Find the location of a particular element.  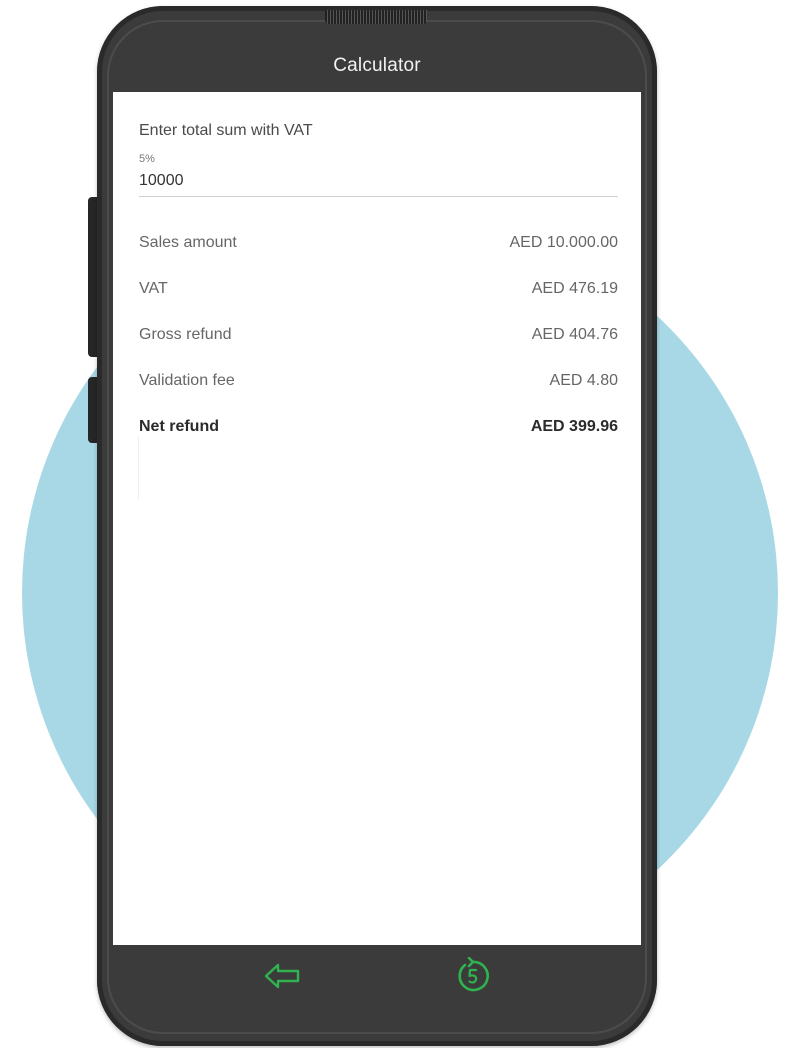

result-value: AED 10.000.00 is located at coordinates (563, 242).